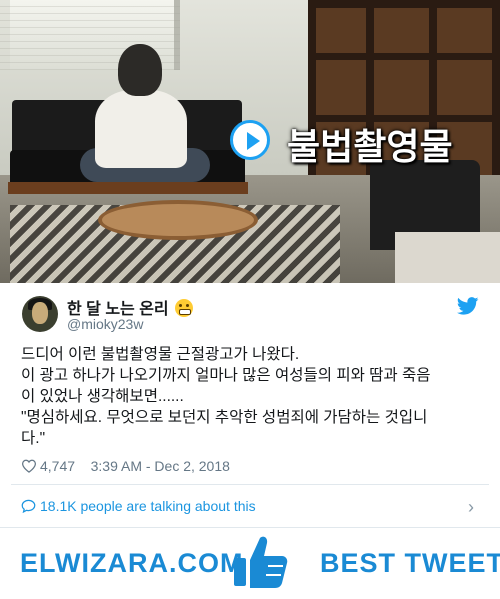  Describe the element at coordinates (160, 354) in the screenshot. I see `tweet-line: 드디어 이런 불법촬영물 근절광고가 나왔다.` at that location.